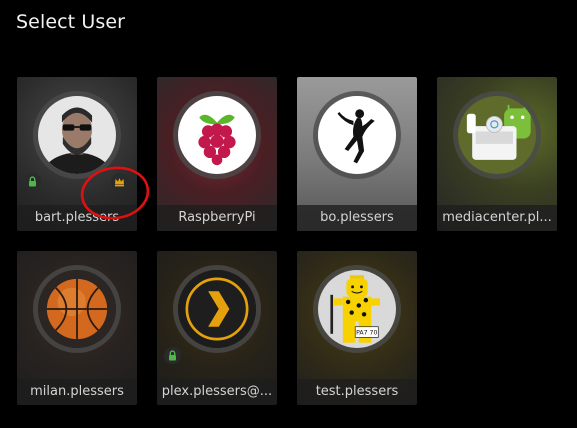  I want to click on user-tile-test-plessers: PA7 70 test.plessers, so click(357, 328).